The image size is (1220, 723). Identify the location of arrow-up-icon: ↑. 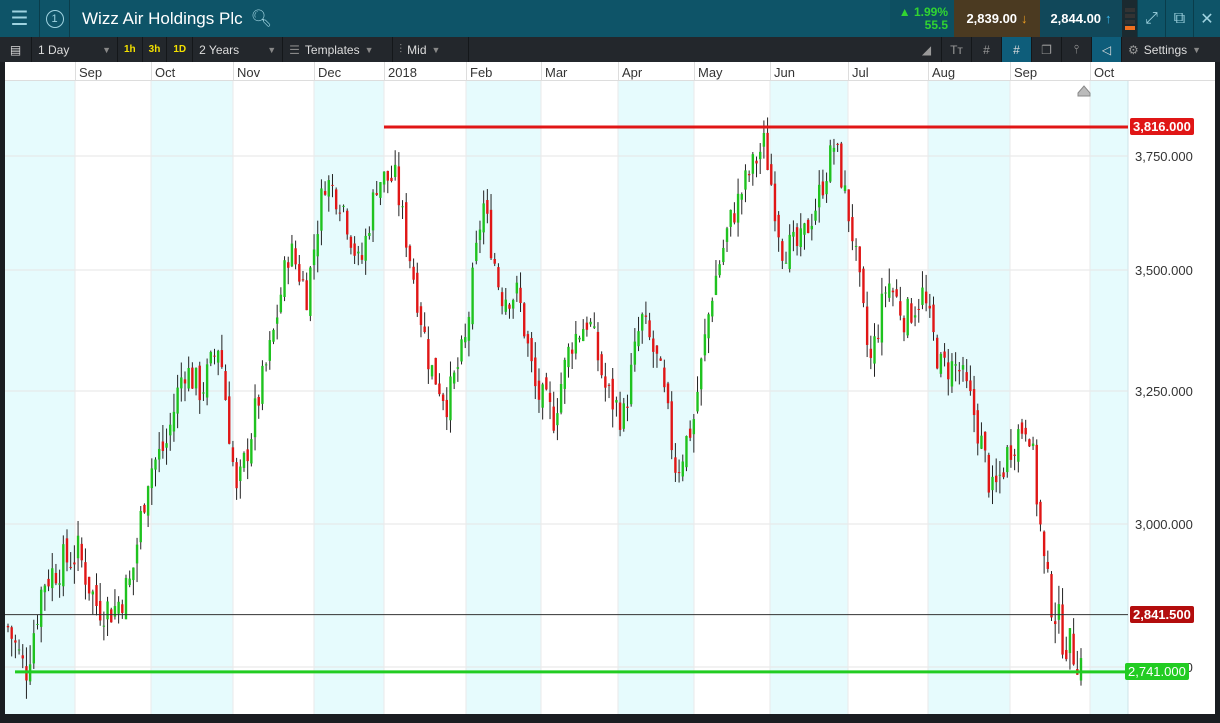
(1108, 18).